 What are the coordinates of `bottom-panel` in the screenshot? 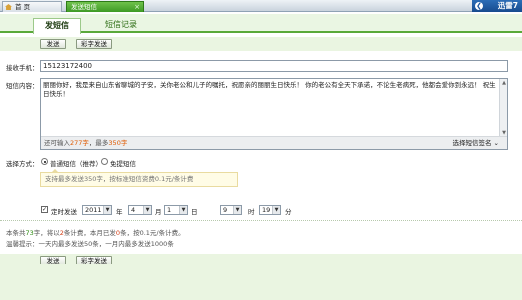 It's located at (261, 282).